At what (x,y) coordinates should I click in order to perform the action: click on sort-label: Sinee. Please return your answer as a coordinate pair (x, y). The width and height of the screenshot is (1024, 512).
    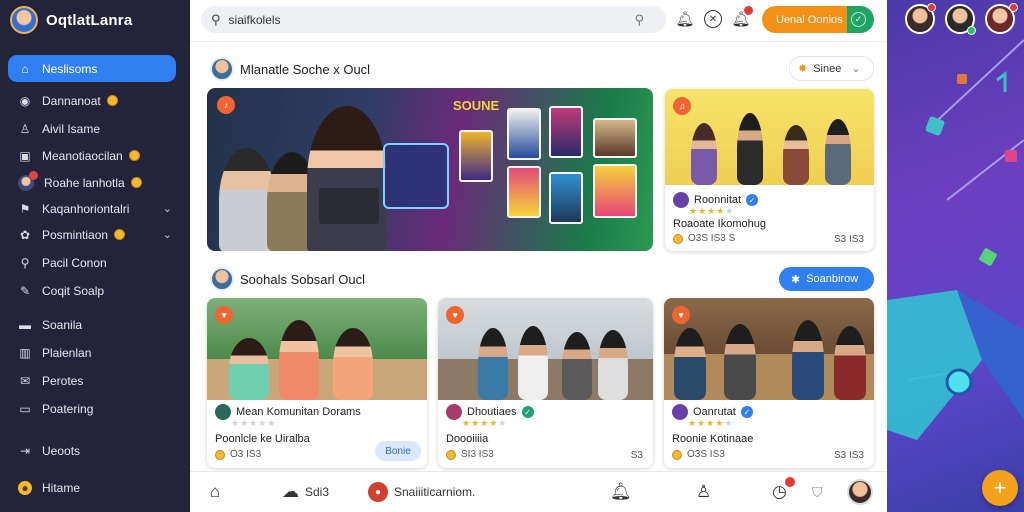
    Looking at the image, I should click on (827, 68).